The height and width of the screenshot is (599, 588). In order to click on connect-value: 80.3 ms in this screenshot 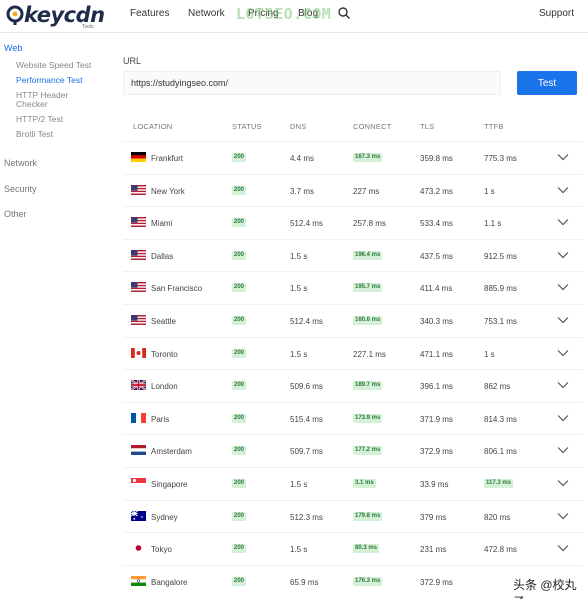, I will do `click(366, 549)`.